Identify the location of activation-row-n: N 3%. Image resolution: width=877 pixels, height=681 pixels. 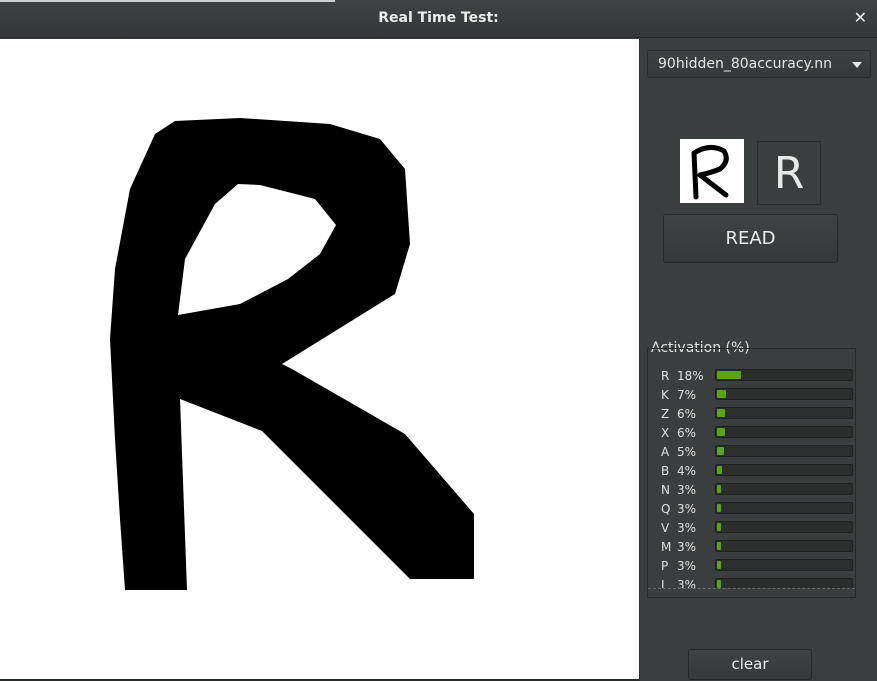
(751, 490).